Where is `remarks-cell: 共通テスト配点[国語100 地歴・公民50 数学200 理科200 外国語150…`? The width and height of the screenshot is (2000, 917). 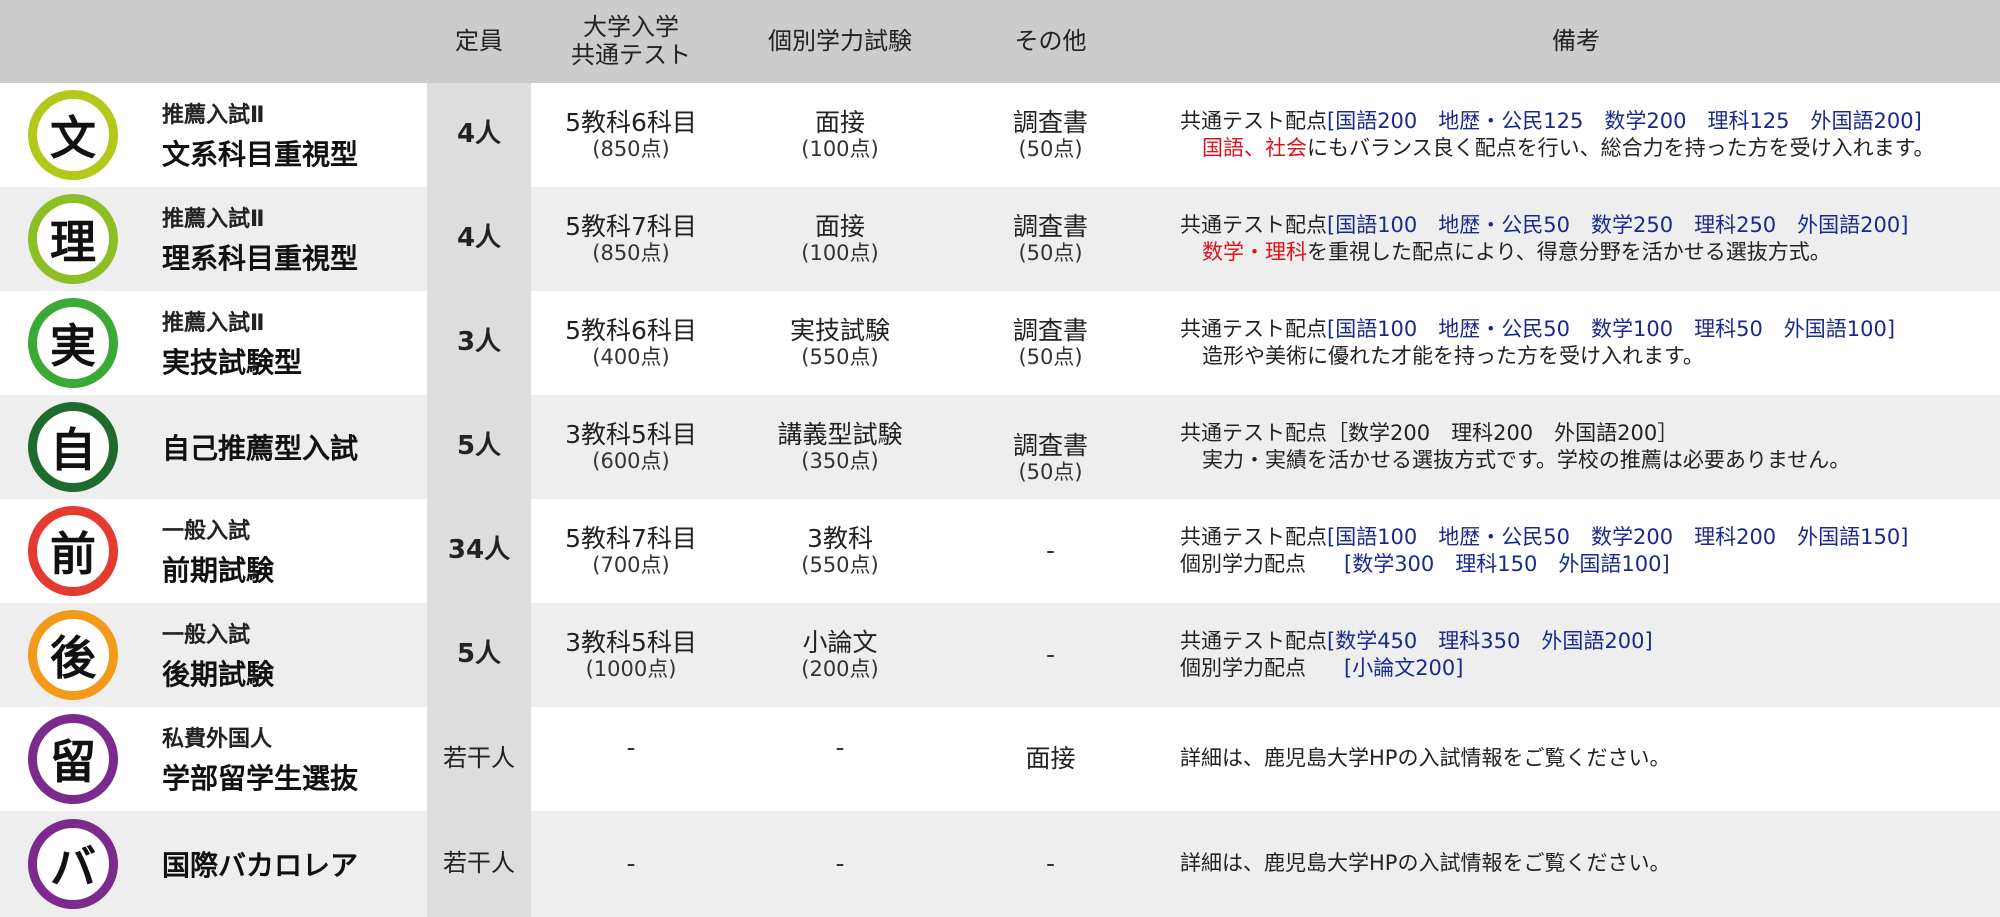
remarks-cell: 共通テスト配点[国語100 地歴・公民50 数学200 理科200 外国語150… is located at coordinates (1576, 551).